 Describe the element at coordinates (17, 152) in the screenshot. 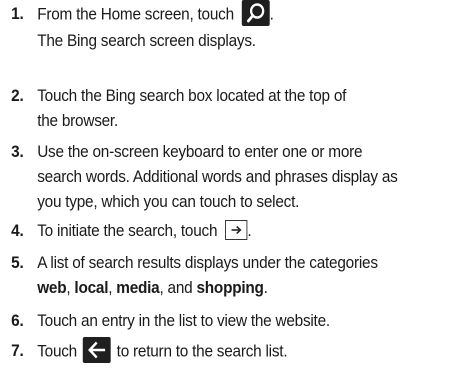

I see `step-number: 3.` at that location.